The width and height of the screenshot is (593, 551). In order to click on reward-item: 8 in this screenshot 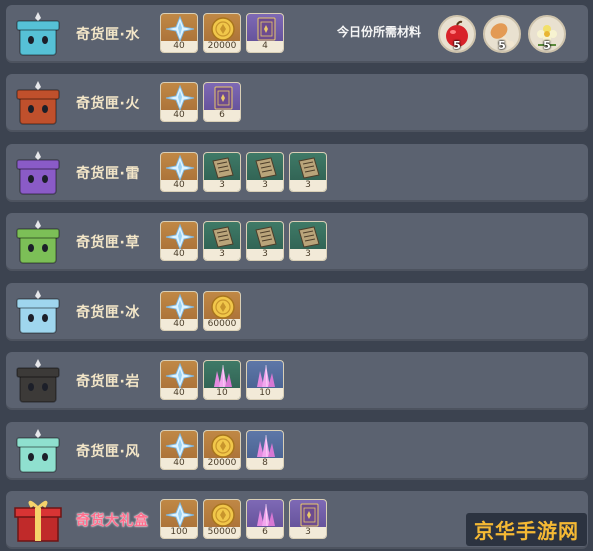, I will do `click(265, 450)`.